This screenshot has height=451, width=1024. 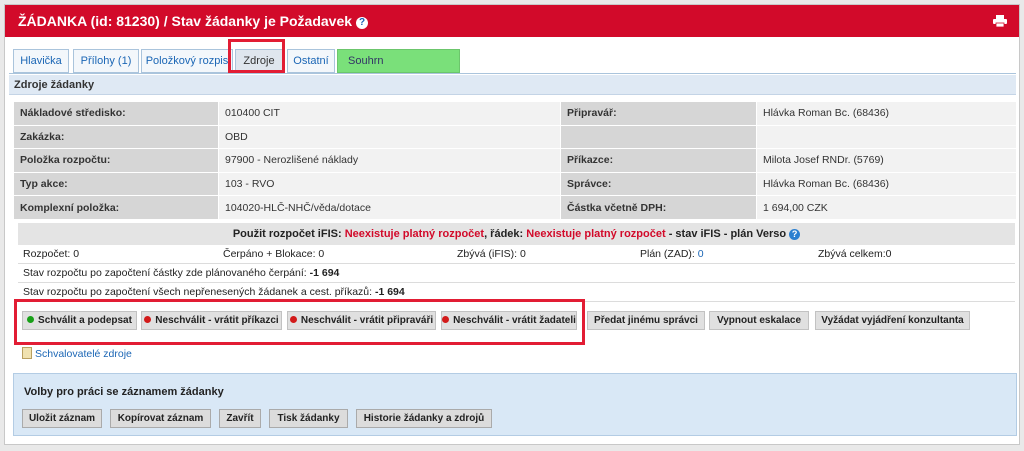 What do you see at coordinates (389, 137) in the screenshot?
I see `order-value: OBD` at bounding box center [389, 137].